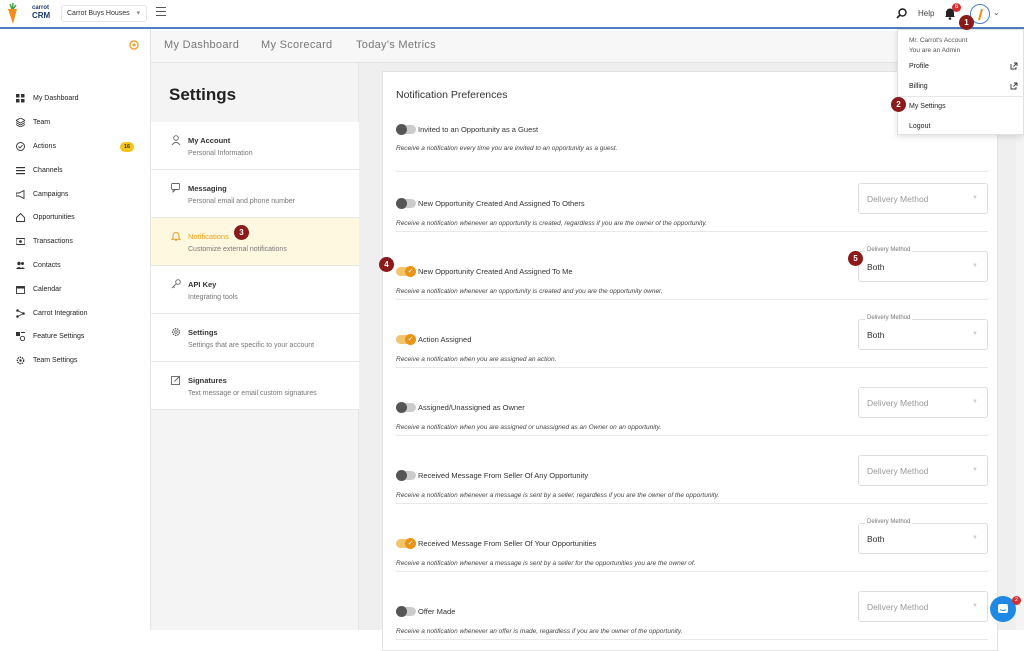  I want to click on bell-icon, so click(176, 236).